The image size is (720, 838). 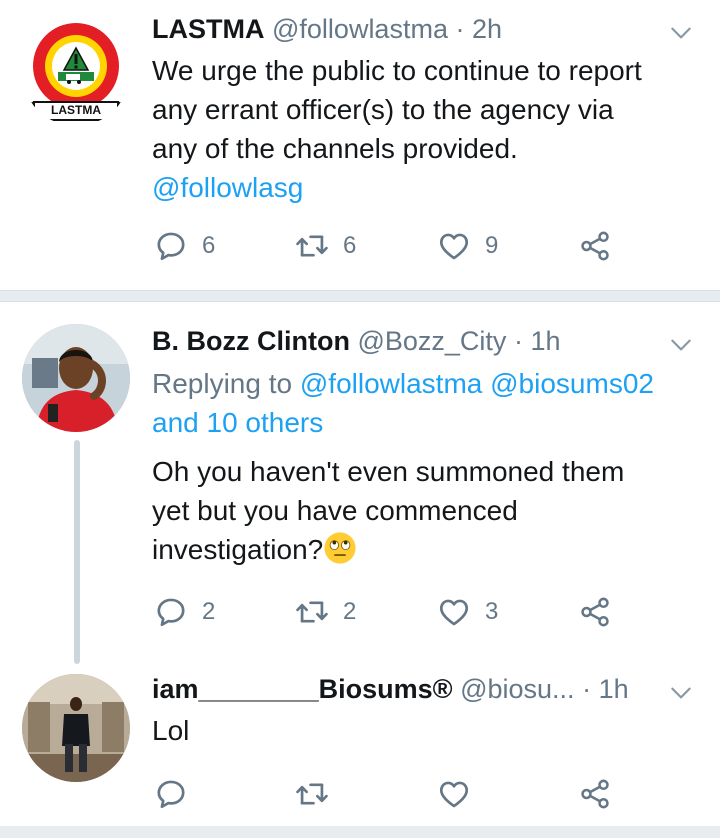 I want to click on display-name: iam________Biosums®, so click(x=302, y=689).